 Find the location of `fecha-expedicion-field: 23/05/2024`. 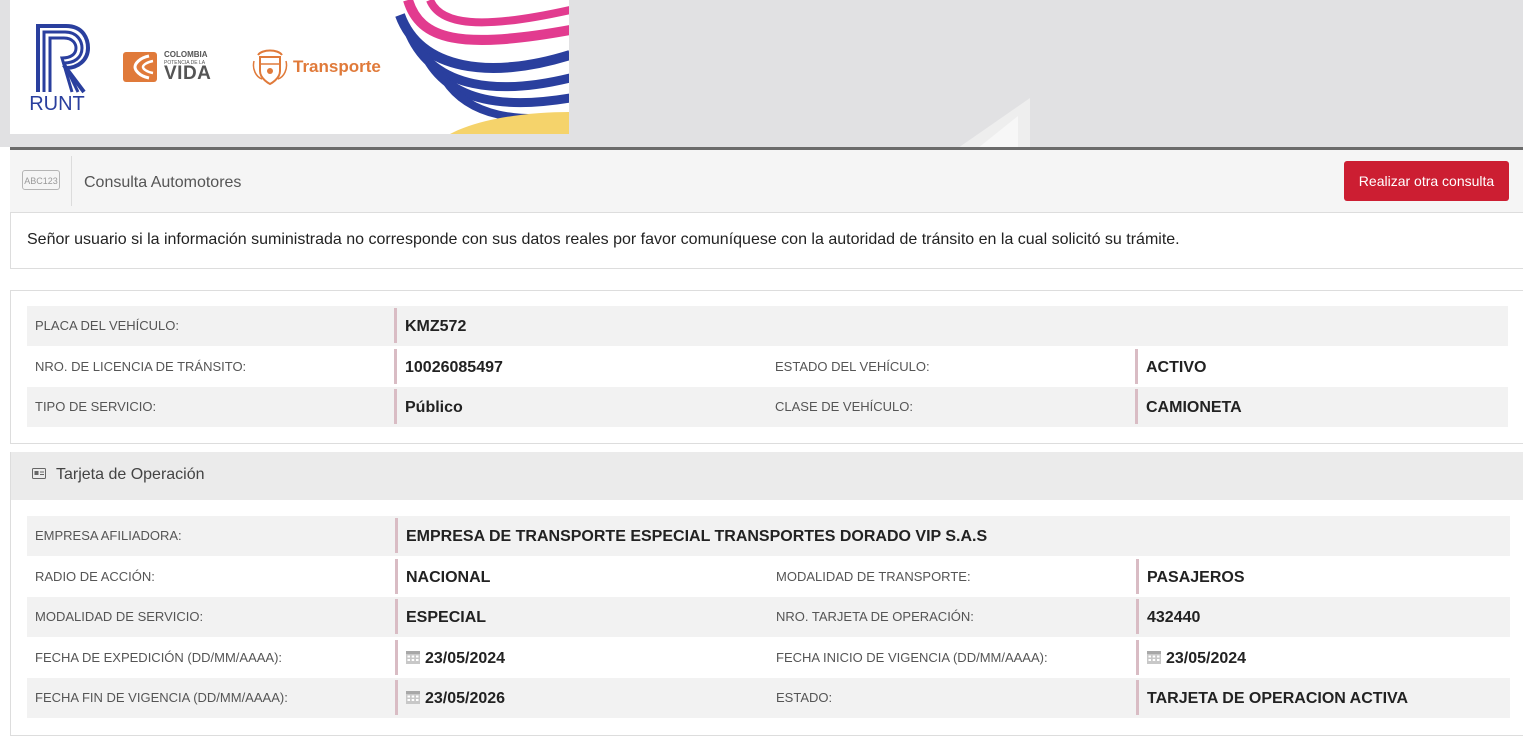

fecha-expedicion-field: 23/05/2024 is located at coordinates (455, 658).